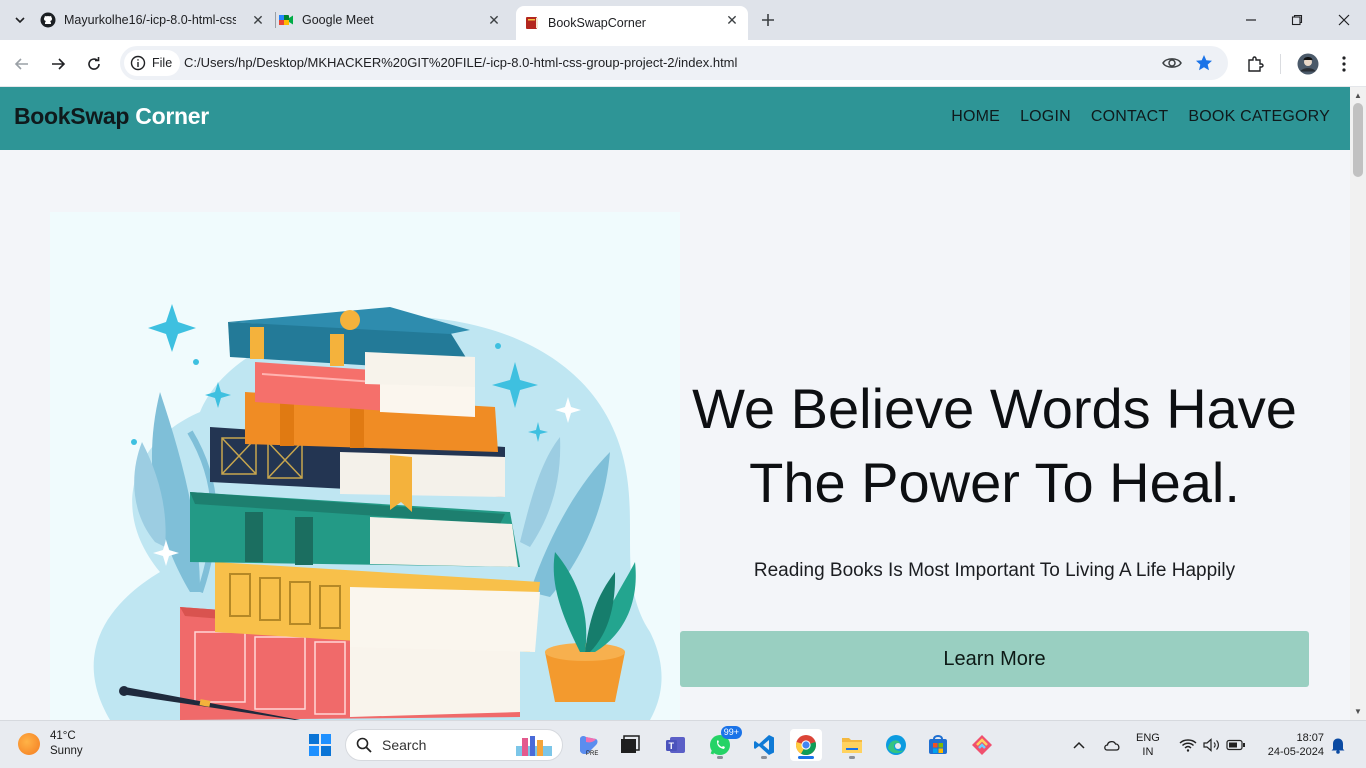 The width and height of the screenshot is (1366, 768). I want to click on reload-button, so click(94, 64).